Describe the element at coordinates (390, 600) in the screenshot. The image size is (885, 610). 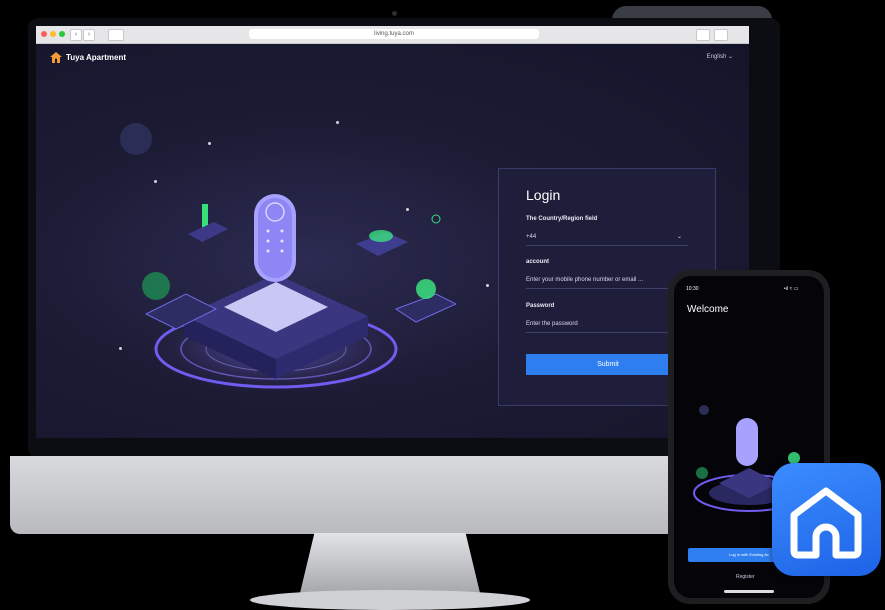
I see `imac-stand-foot` at that location.